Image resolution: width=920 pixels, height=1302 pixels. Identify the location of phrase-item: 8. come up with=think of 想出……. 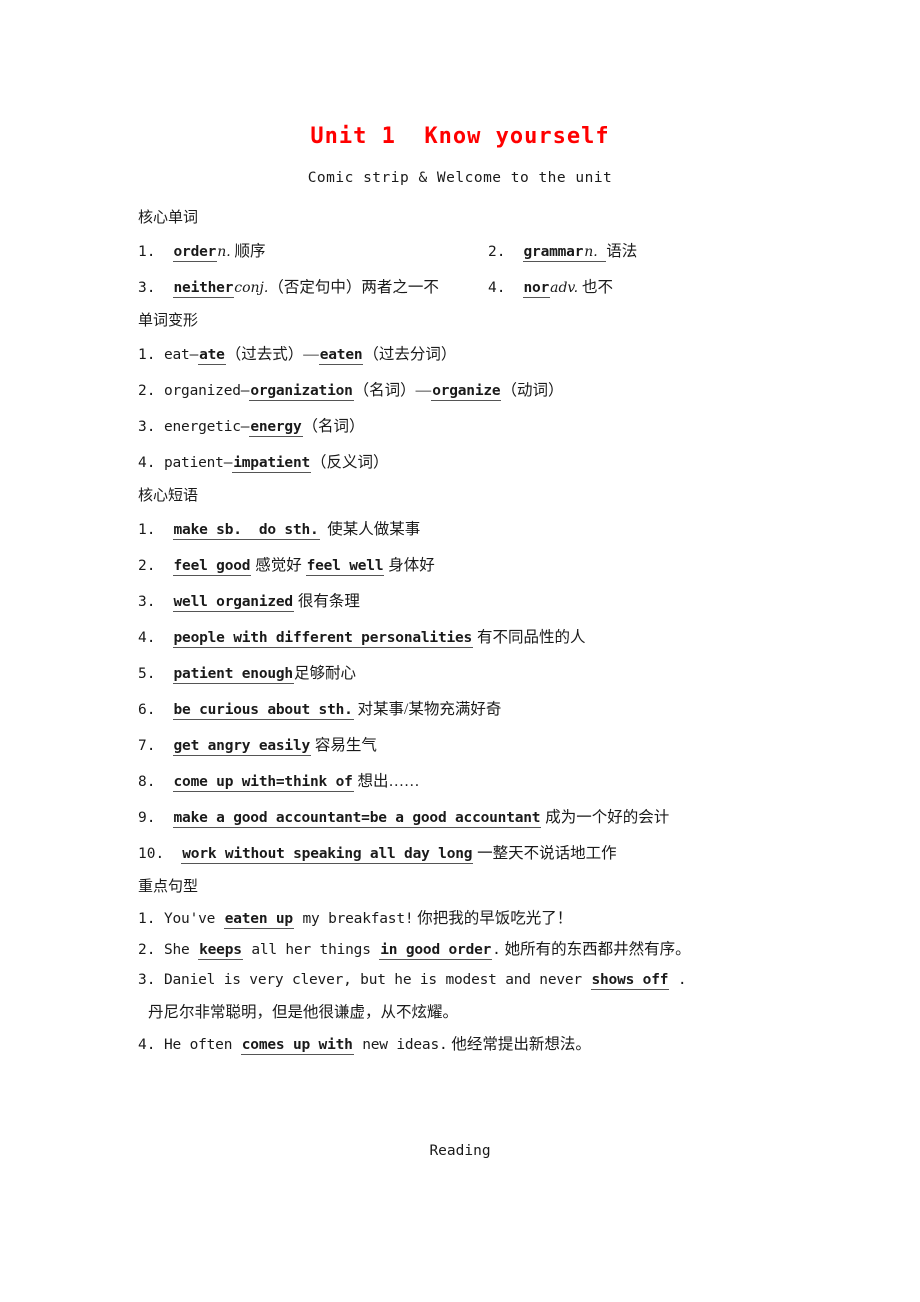
(468, 782).